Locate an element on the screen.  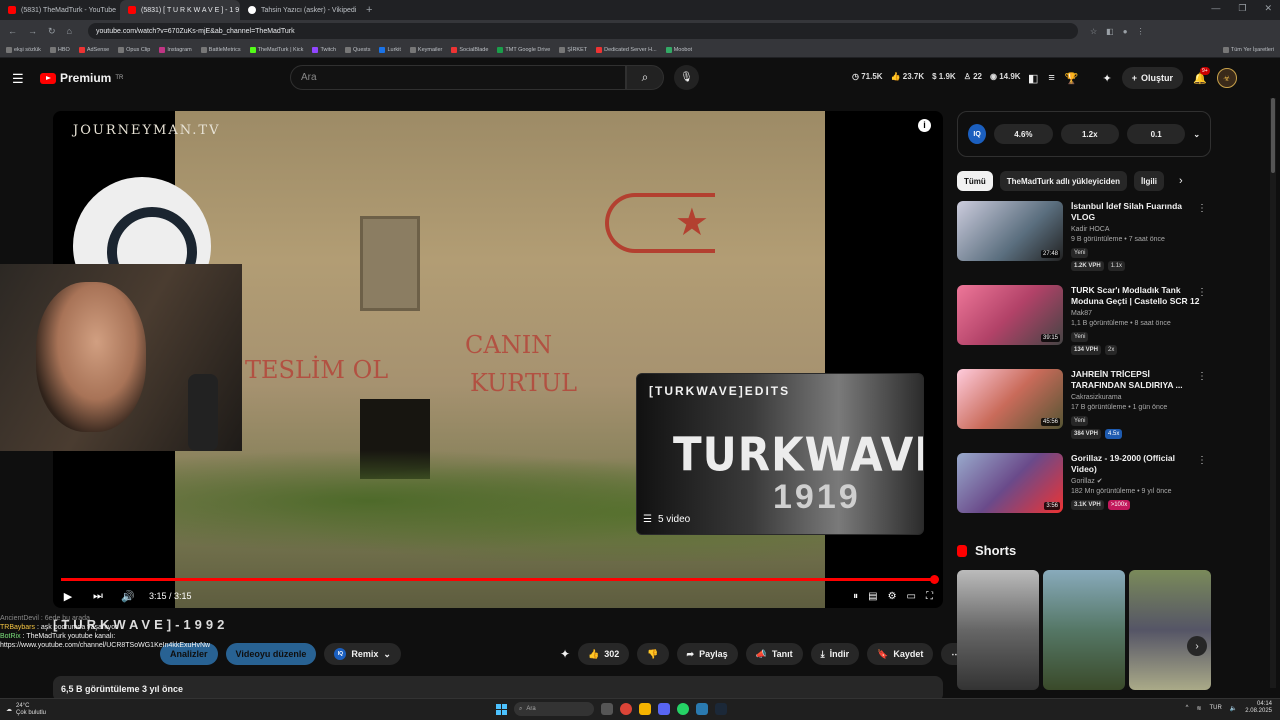
home-icon: ⌂ is located at coordinates (69, 31).